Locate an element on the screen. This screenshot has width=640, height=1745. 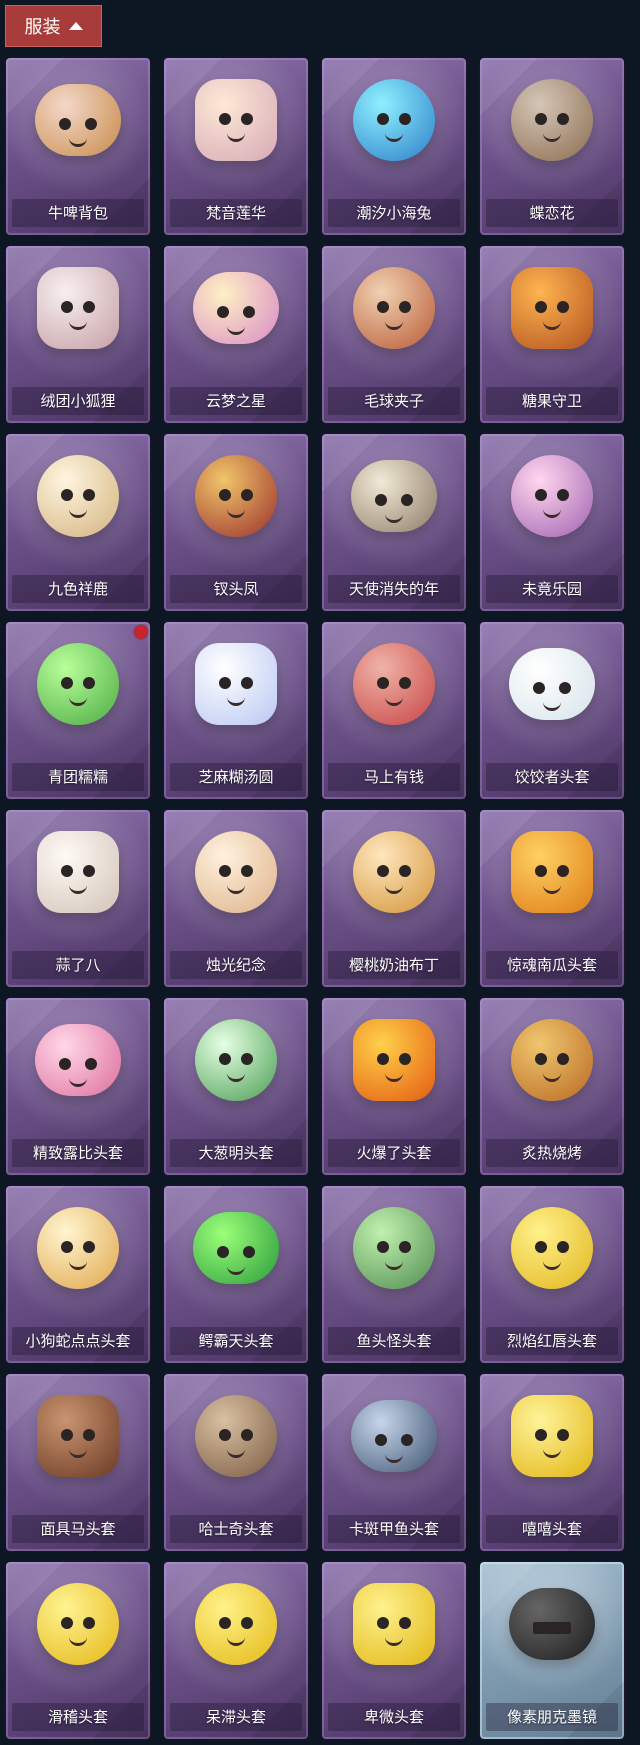
costume-card: 卑微头套 is located at coordinates (394, 1650).